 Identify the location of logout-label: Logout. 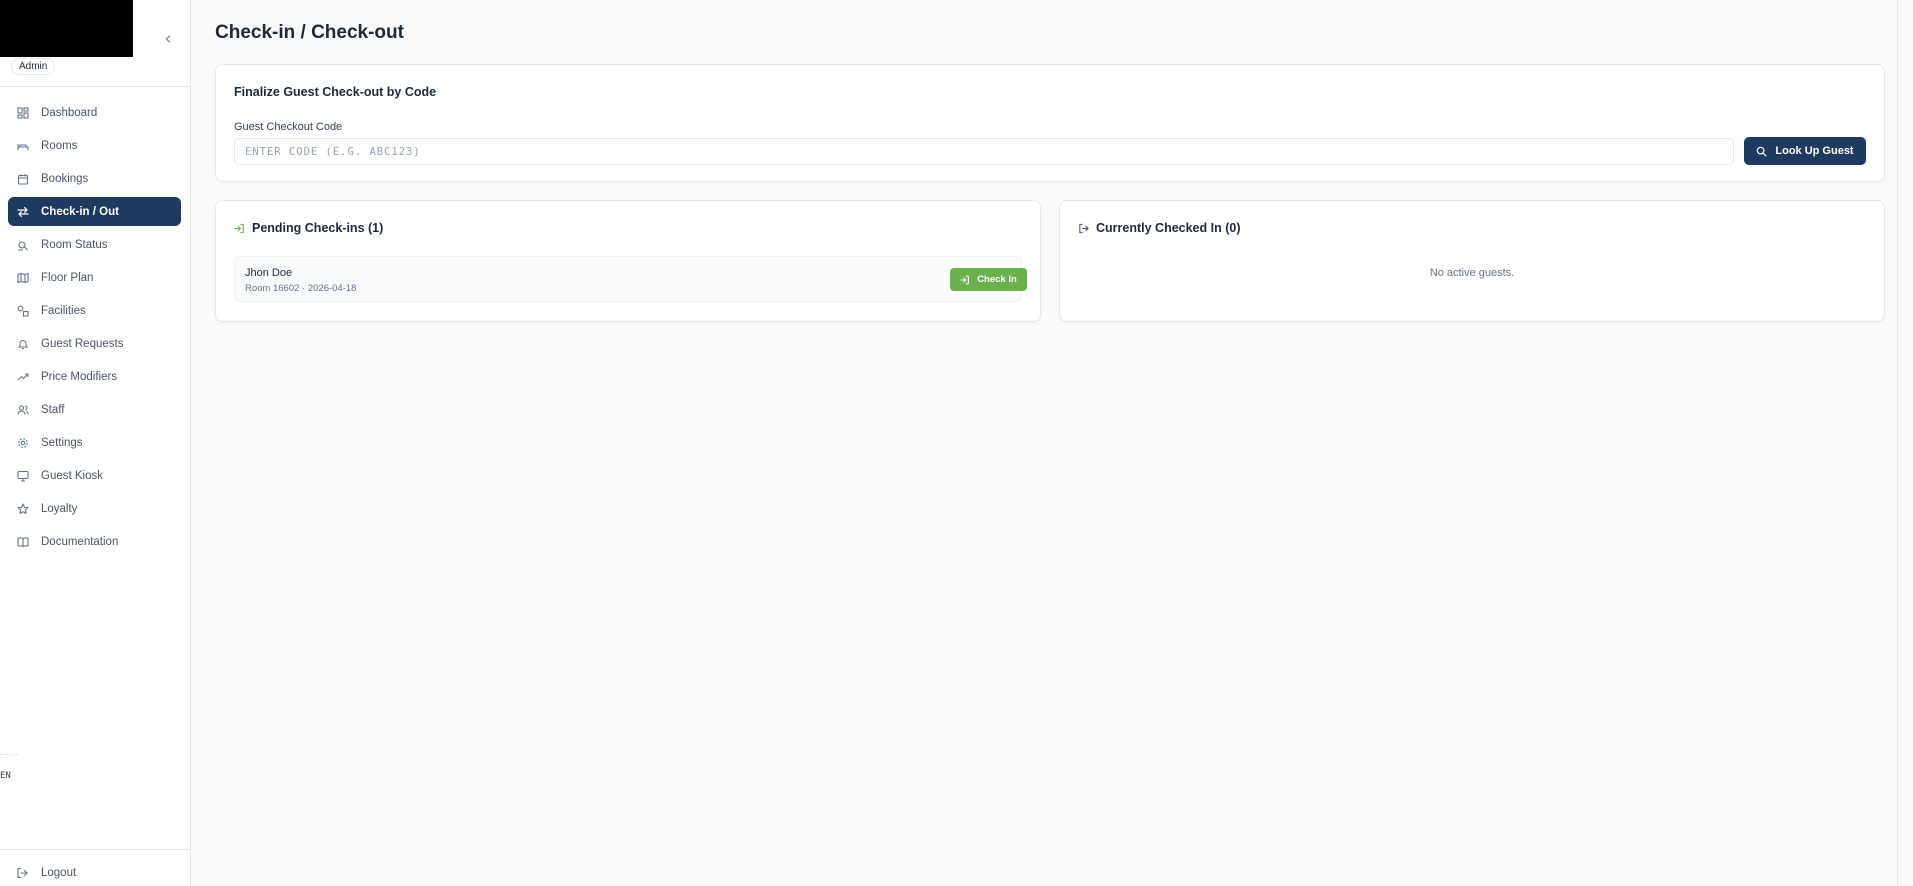
(59, 873).